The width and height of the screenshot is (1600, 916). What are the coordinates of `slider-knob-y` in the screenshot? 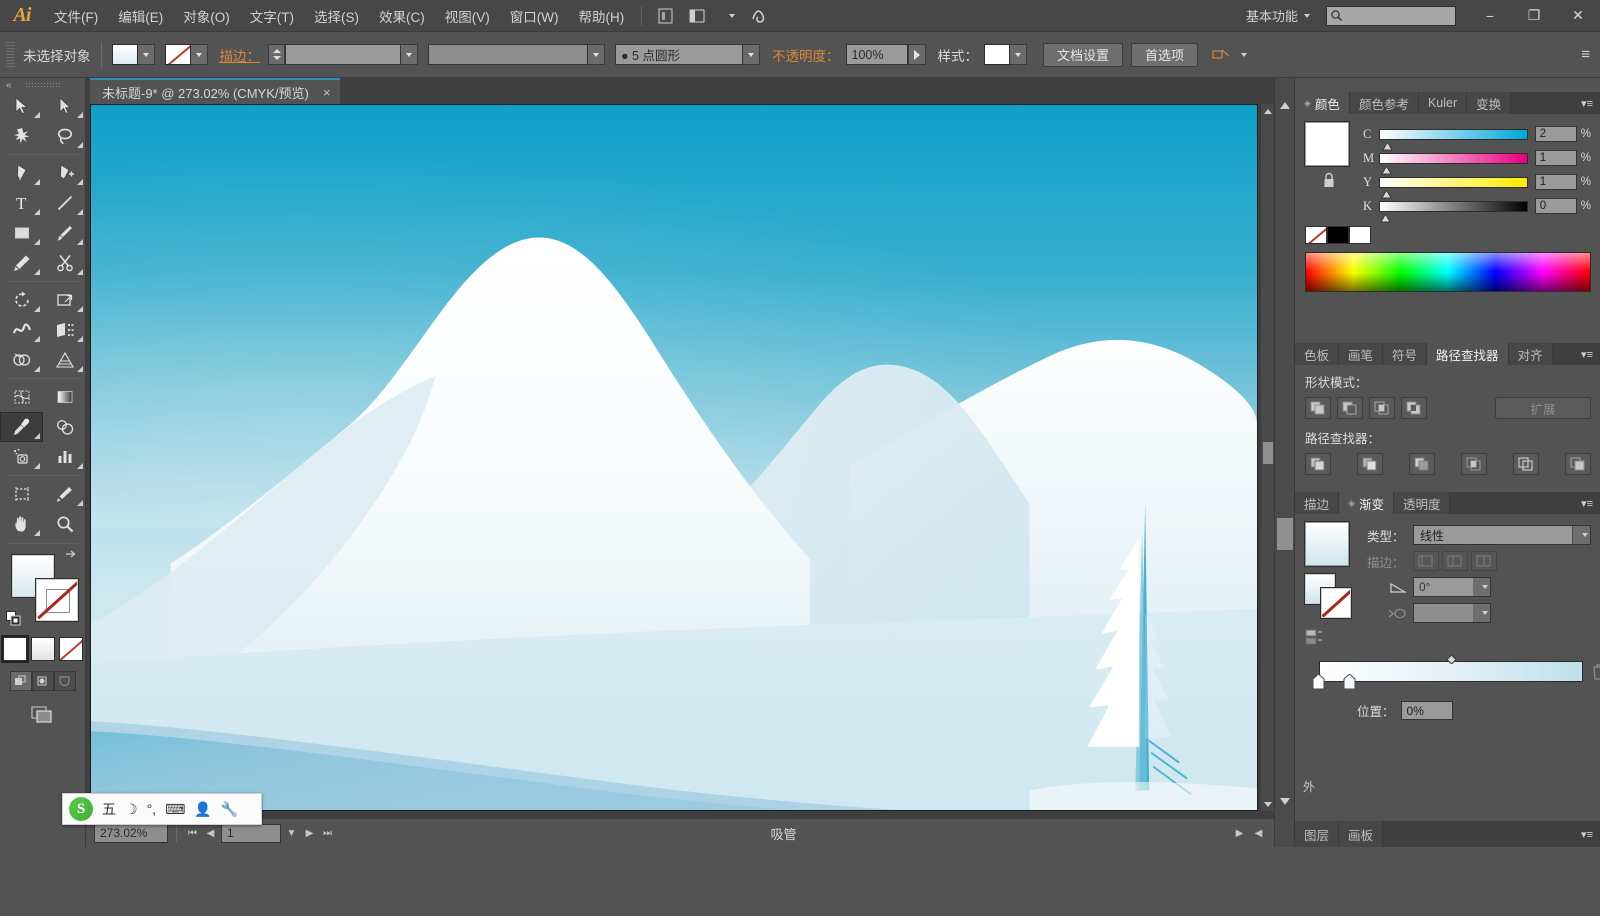 It's located at (1386, 192).